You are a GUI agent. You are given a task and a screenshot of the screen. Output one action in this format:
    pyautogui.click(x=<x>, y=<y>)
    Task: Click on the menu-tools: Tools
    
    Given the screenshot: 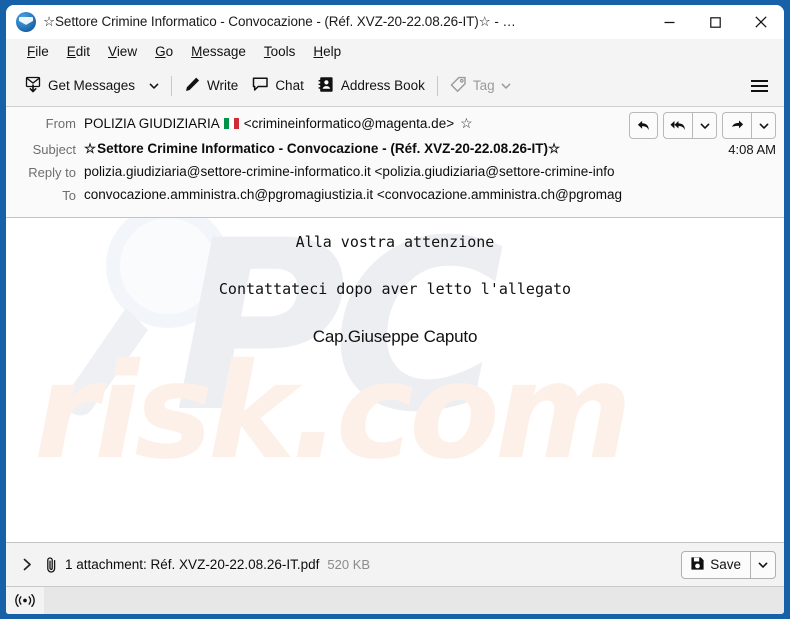 What is the action you would take?
    pyautogui.click(x=280, y=51)
    